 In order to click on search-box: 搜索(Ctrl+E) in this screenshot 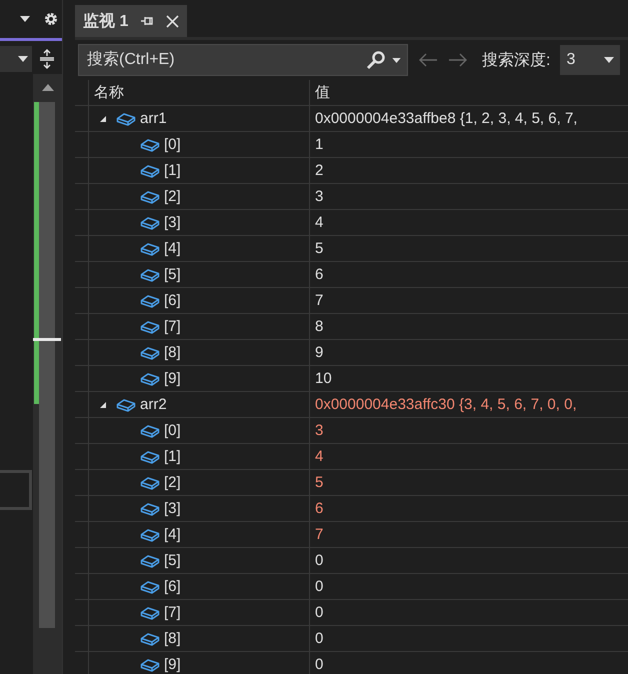, I will do `click(243, 60)`.